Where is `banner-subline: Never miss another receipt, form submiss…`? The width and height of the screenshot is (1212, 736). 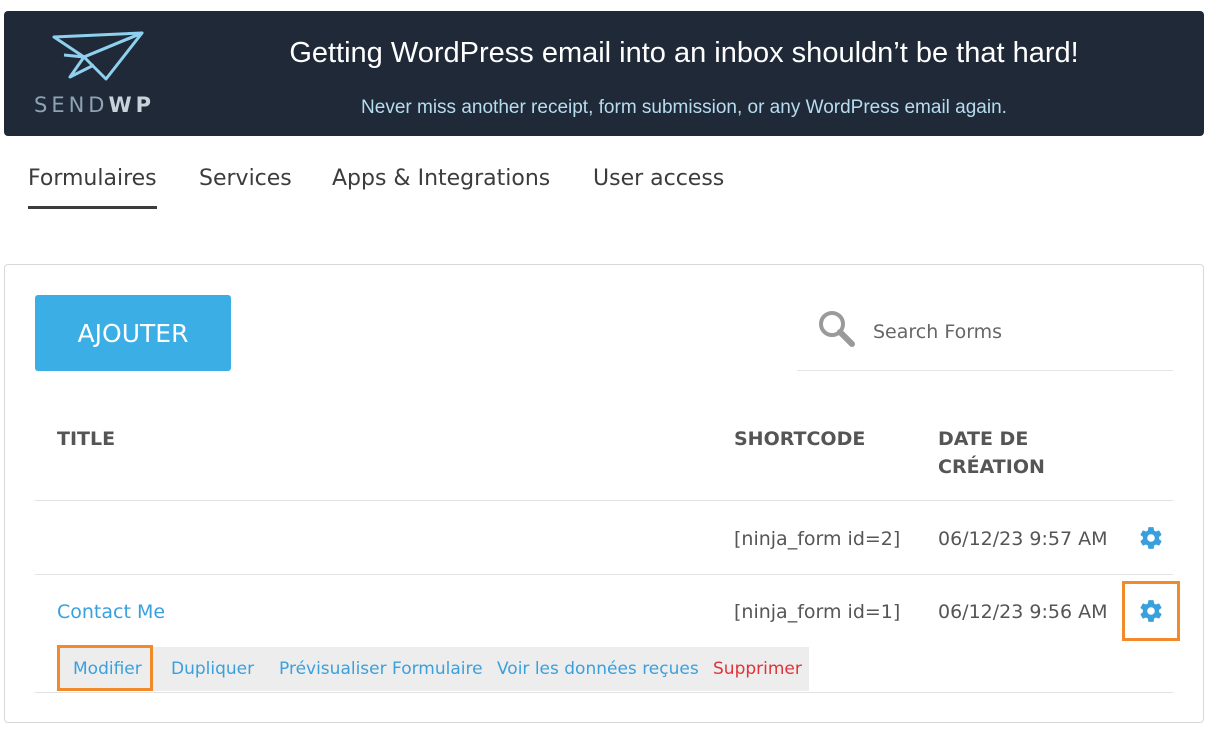
banner-subline: Never miss another receipt, form submiss… is located at coordinates (684, 107).